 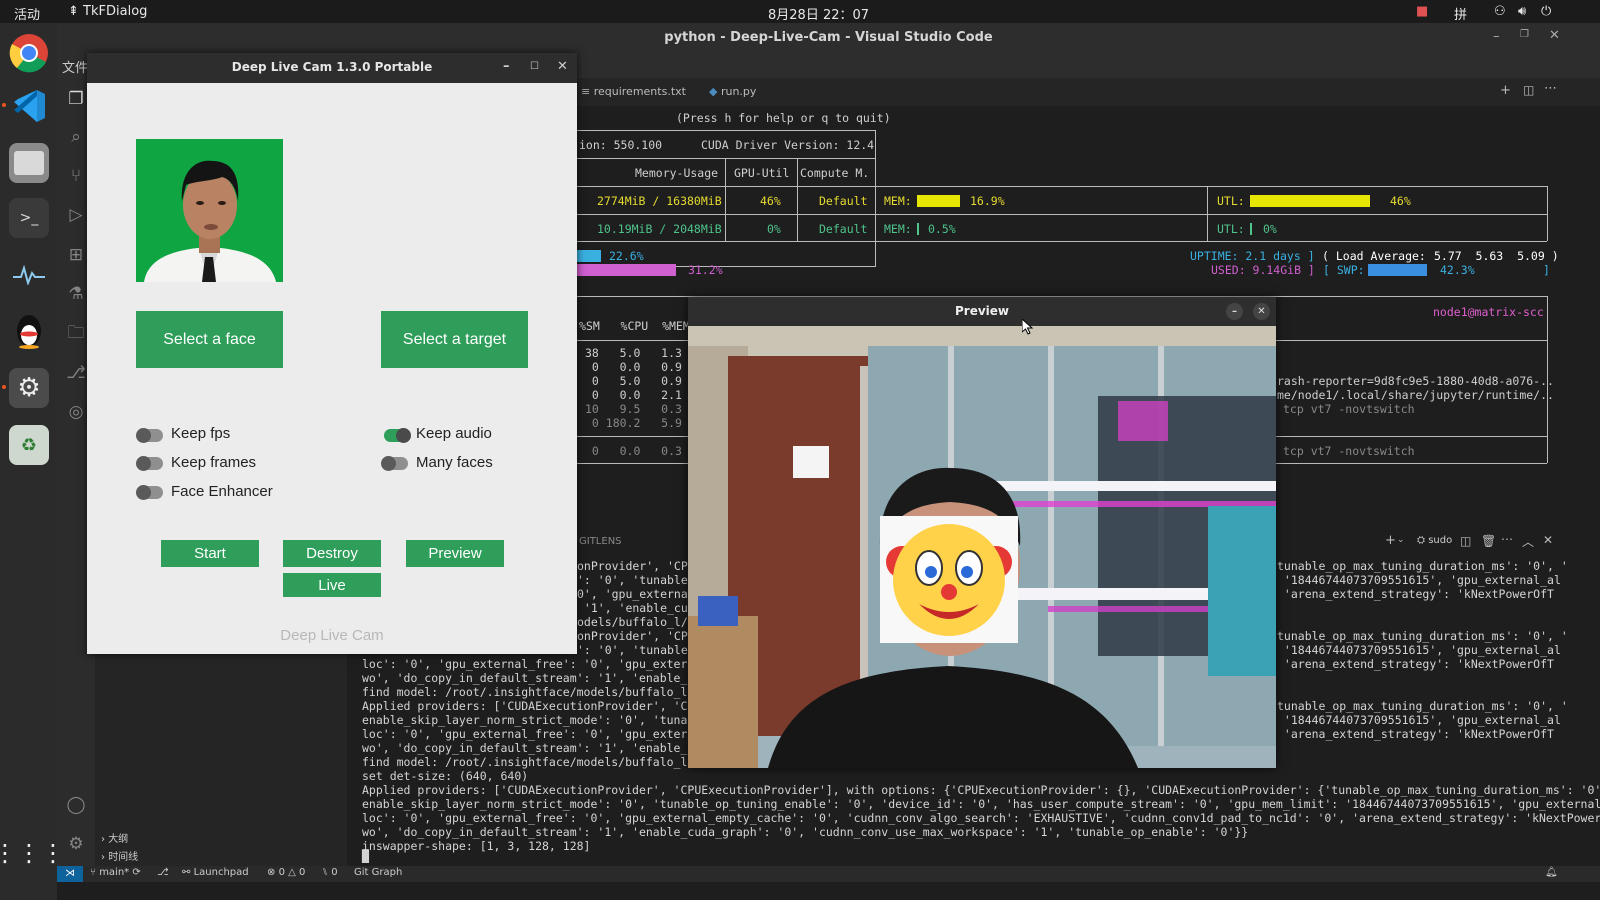 What do you see at coordinates (76, 294) in the screenshot?
I see `testing-icon: ⚗` at bounding box center [76, 294].